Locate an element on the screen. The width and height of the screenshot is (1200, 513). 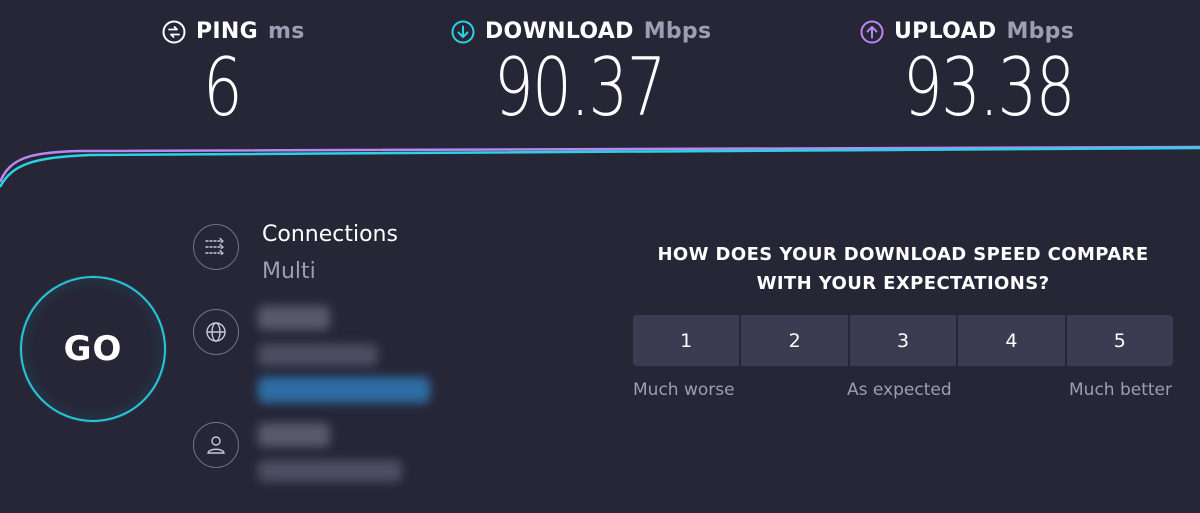
speed-graph is located at coordinates (600, 166).